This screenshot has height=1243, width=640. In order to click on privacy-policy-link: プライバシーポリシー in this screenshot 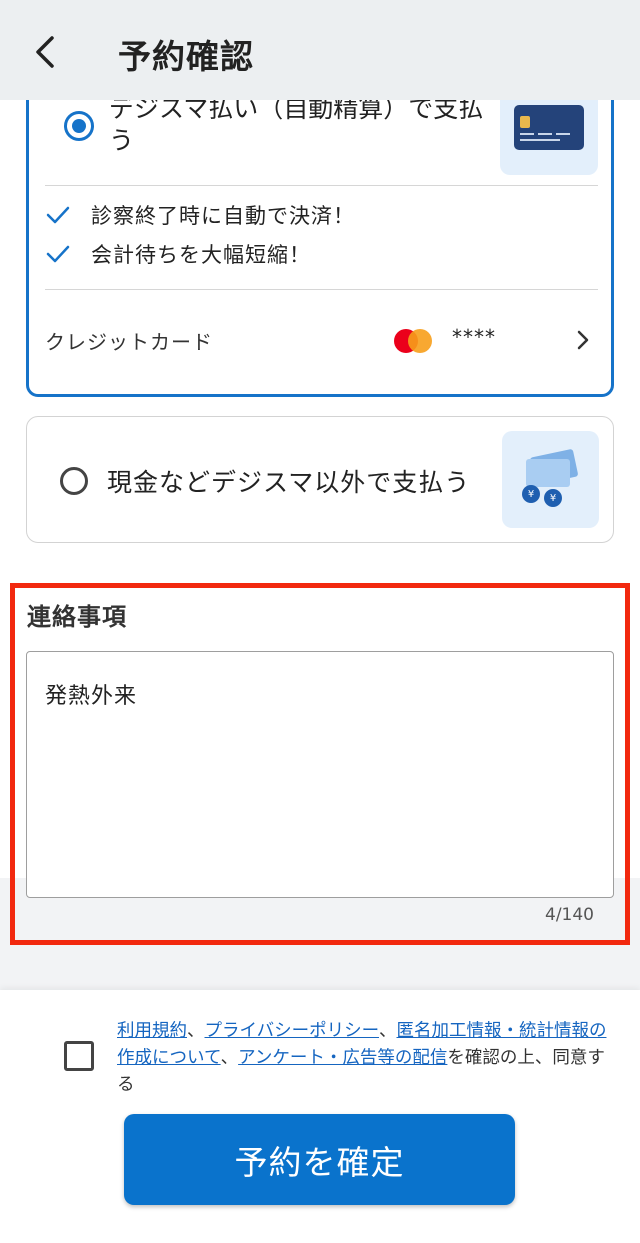, I will do `click(292, 1031)`.